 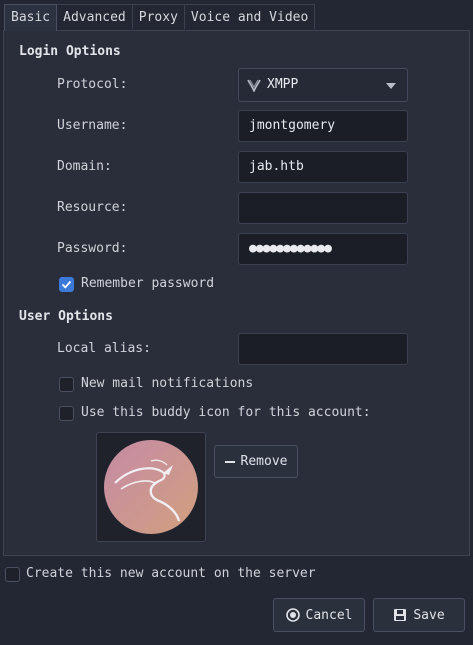 I want to click on minus-icon, so click(x=229, y=462).